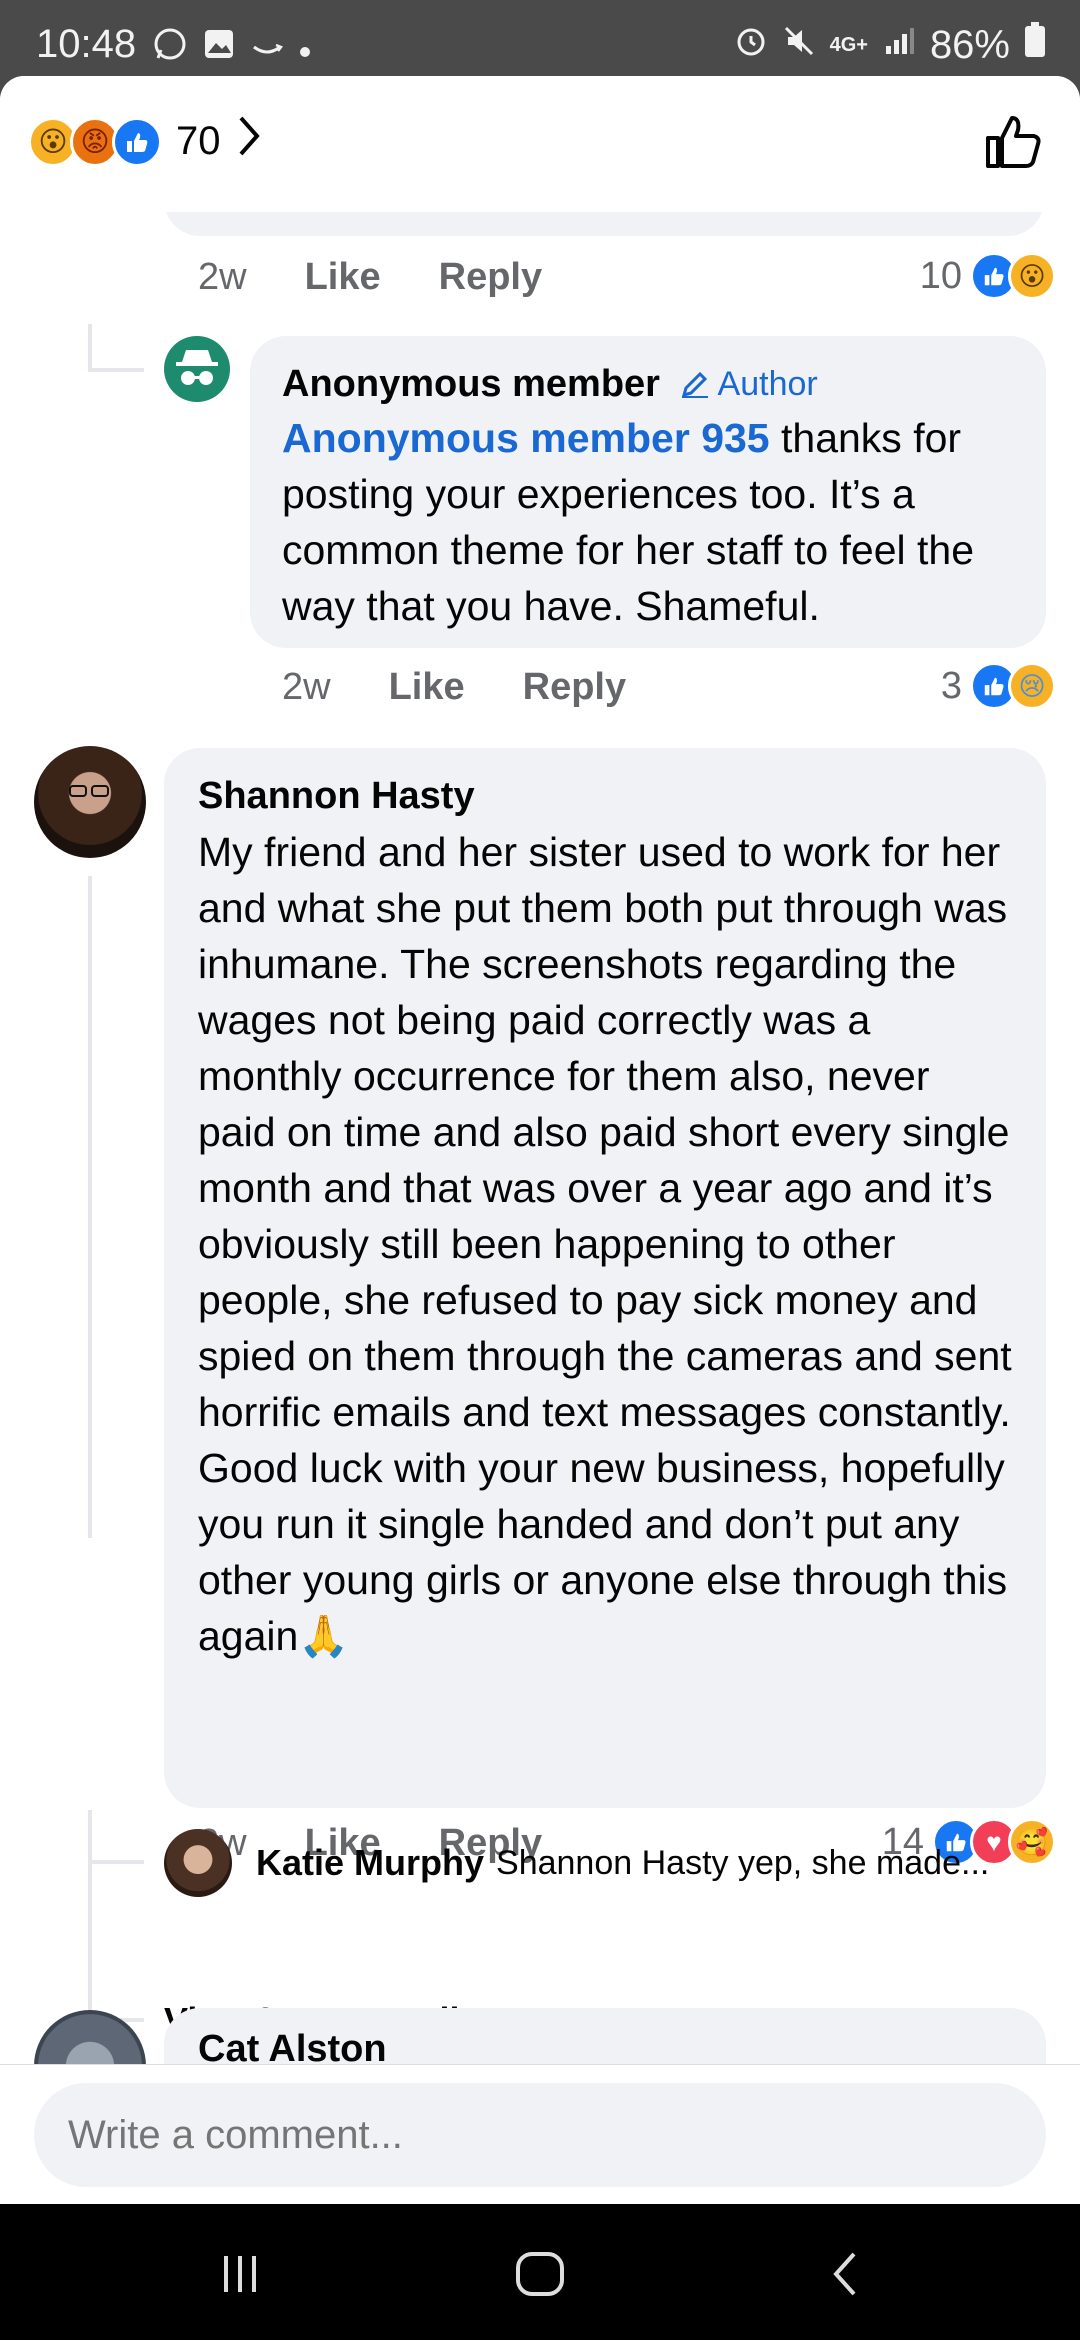  I want to click on battery-level: 86%, so click(969, 44).